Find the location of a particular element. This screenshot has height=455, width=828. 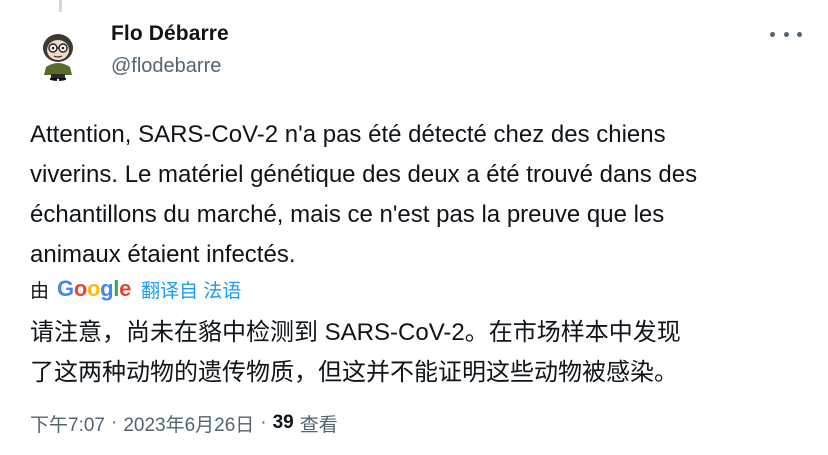

more-options-button is located at coordinates (786, 34).